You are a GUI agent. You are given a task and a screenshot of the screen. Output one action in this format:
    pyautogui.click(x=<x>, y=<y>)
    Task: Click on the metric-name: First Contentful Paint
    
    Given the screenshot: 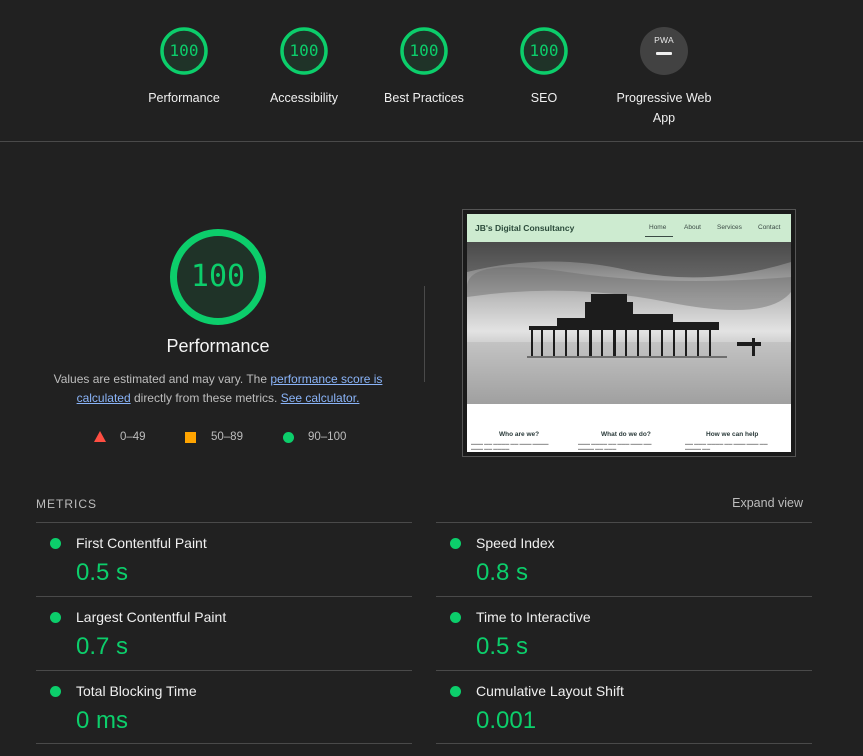 What is the action you would take?
    pyautogui.click(x=141, y=543)
    